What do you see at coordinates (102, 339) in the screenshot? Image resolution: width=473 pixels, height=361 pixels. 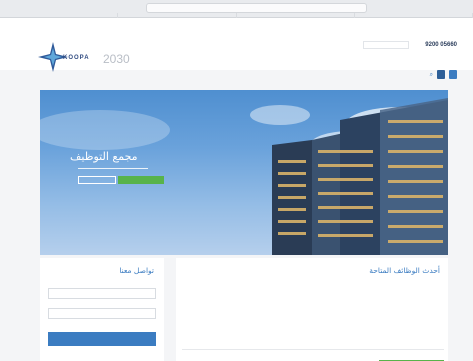 I see `submit-button` at bounding box center [102, 339].